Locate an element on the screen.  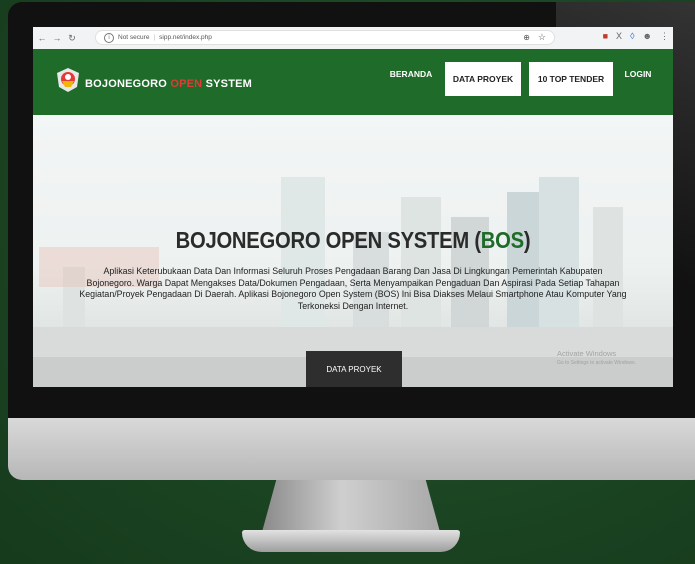
reload-icon: ↻ is located at coordinates (72, 38).